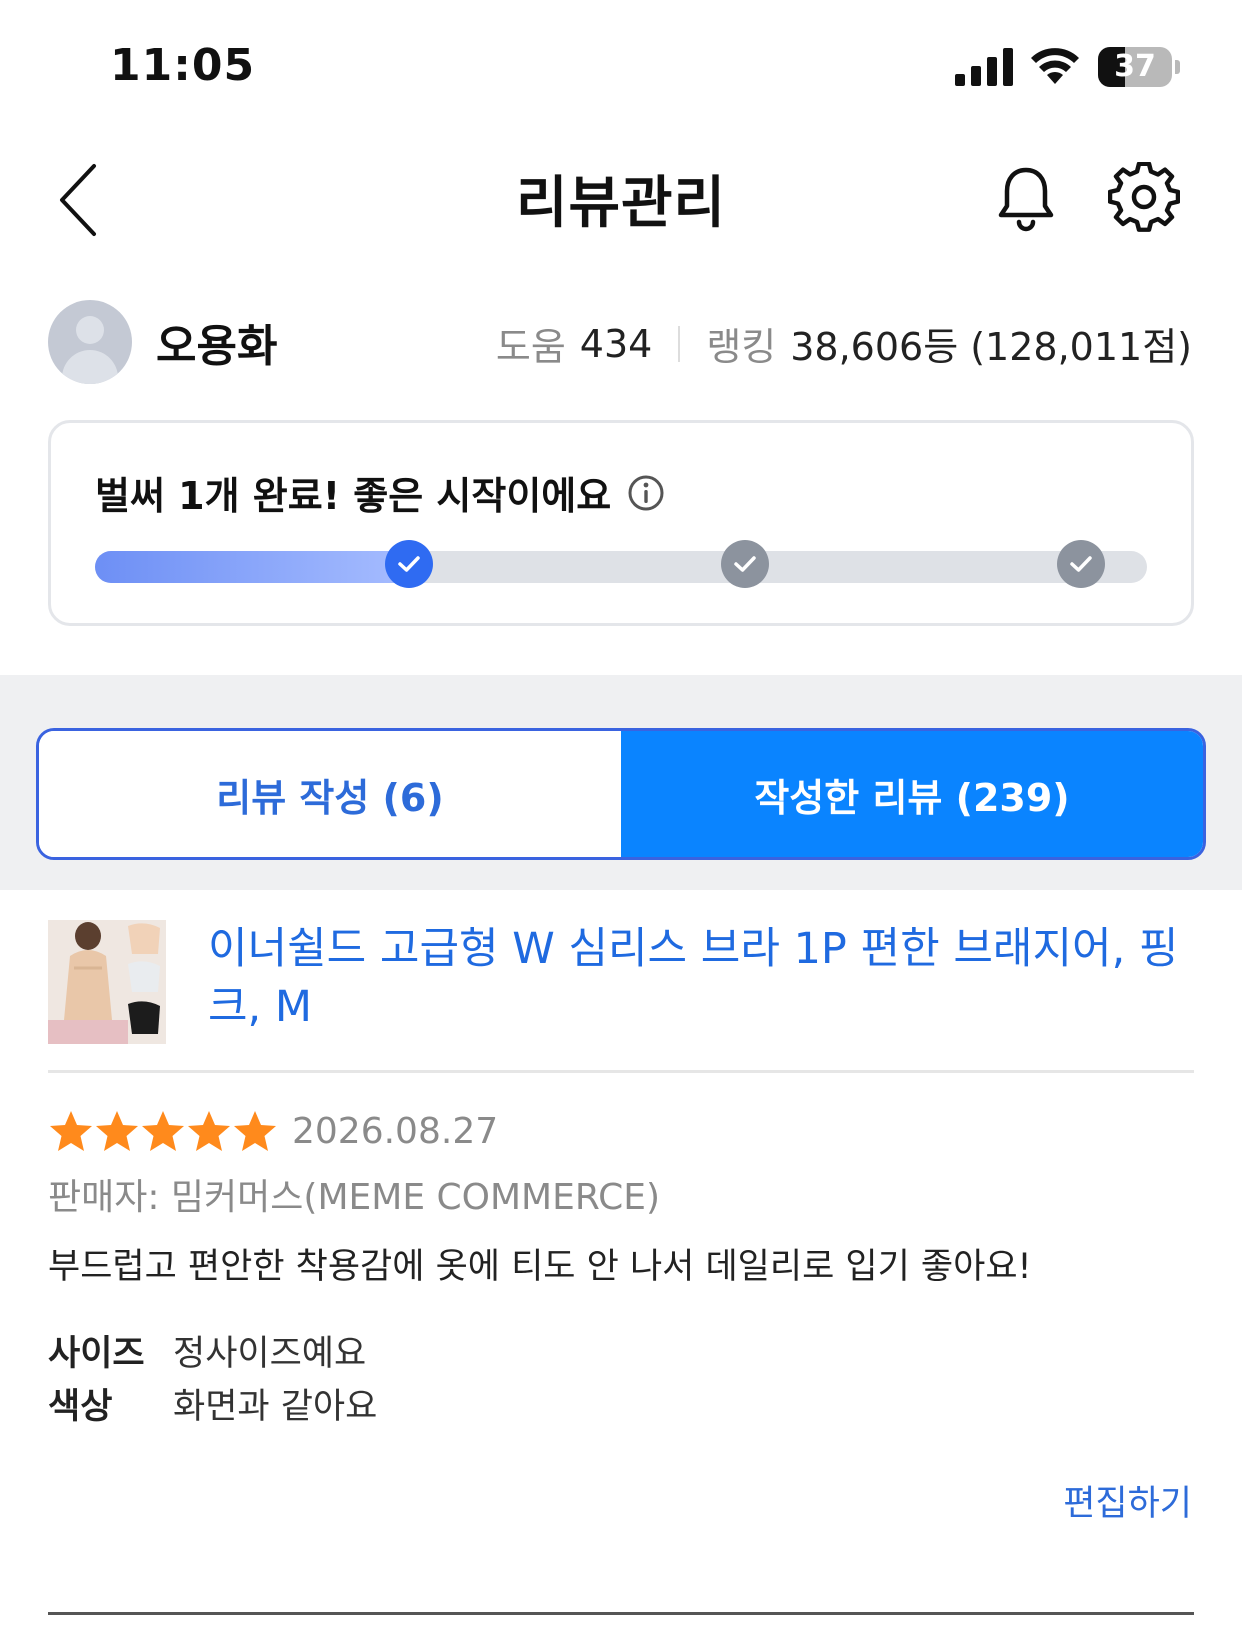 Image resolution: width=1242 pixels, height=1634 pixels. What do you see at coordinates (616, 343) in the screenshot?
I see `help-count: 434` at bounding box center [616, 343].